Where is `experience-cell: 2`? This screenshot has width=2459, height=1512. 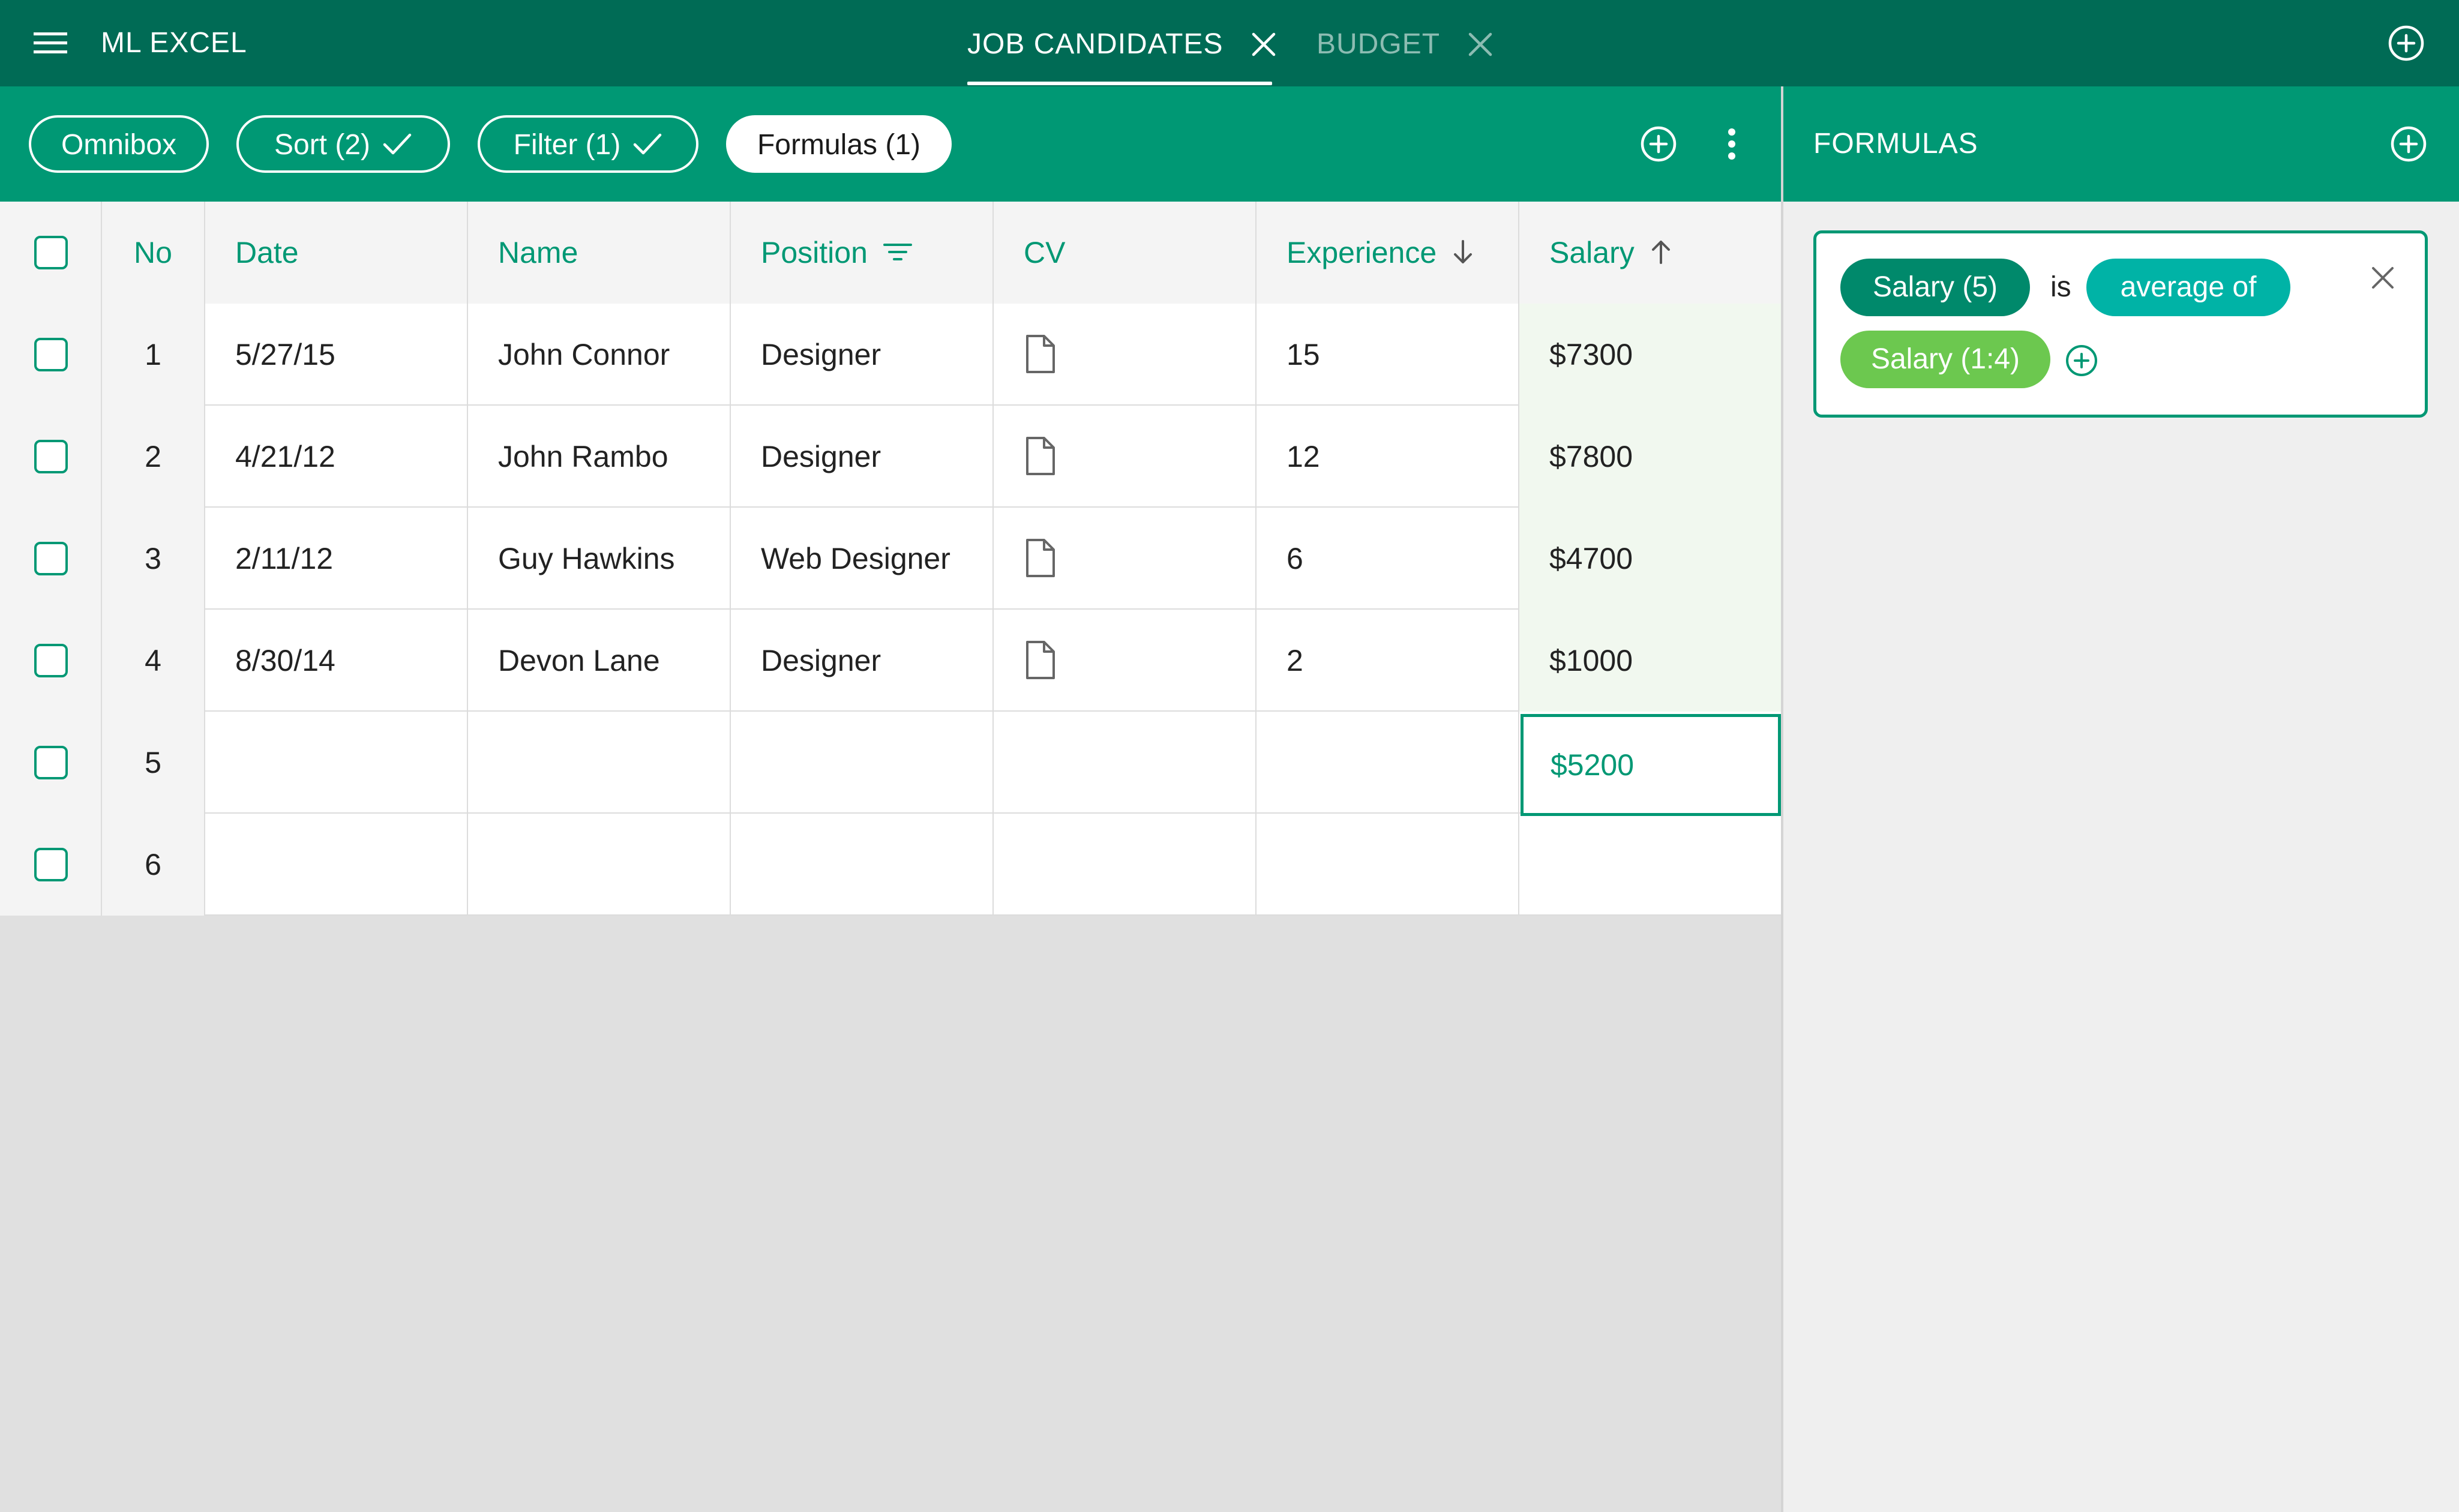 experience-cell: 2 is located at coordinates (1388, 661).